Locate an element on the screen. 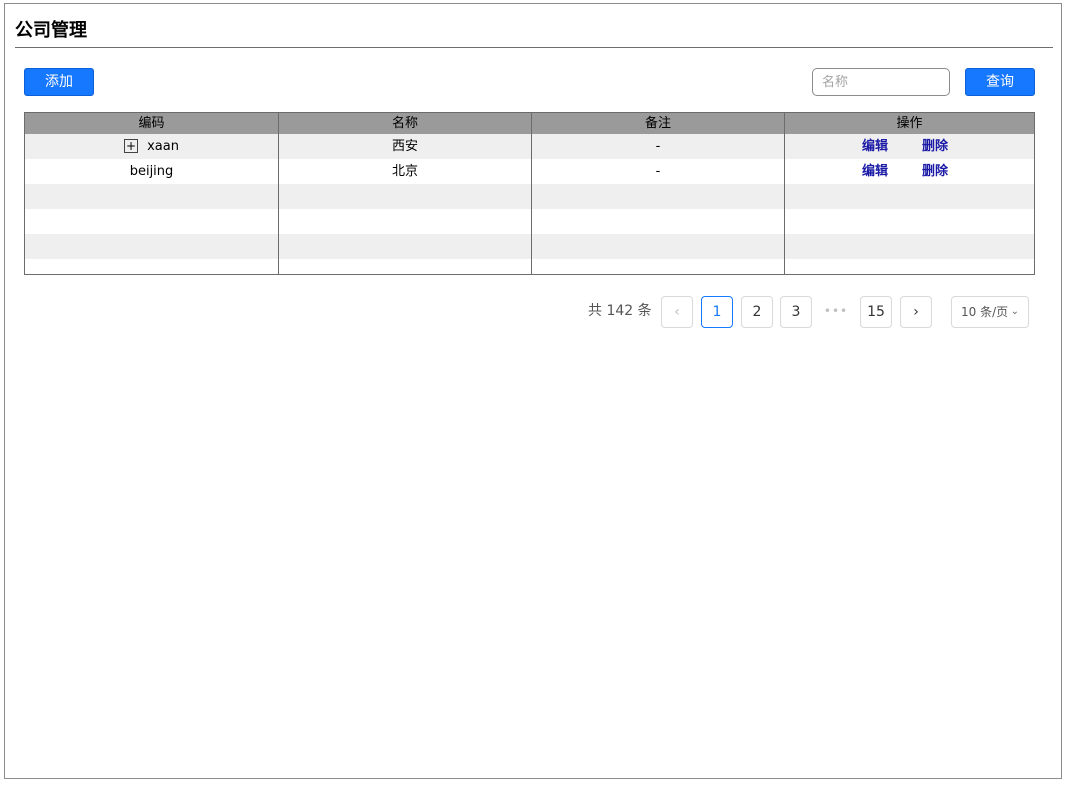 The image size is (1068, 785). page-15-button: 15 is located at coordinates (876, 312).